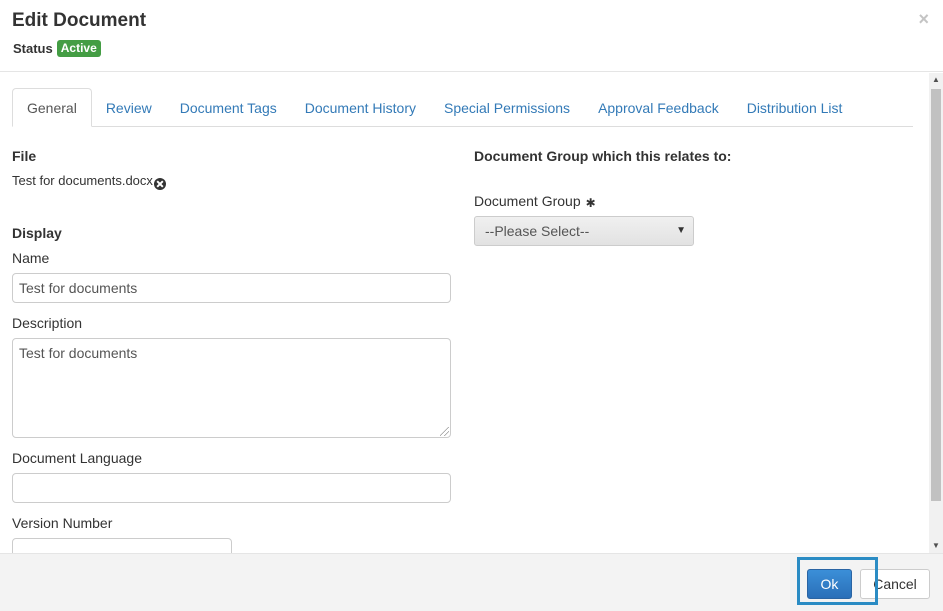  What do you see at coordinates (527, 201) in the screenshot?
I see `document-group-label: Document Group` at bounding box center [527, 201].